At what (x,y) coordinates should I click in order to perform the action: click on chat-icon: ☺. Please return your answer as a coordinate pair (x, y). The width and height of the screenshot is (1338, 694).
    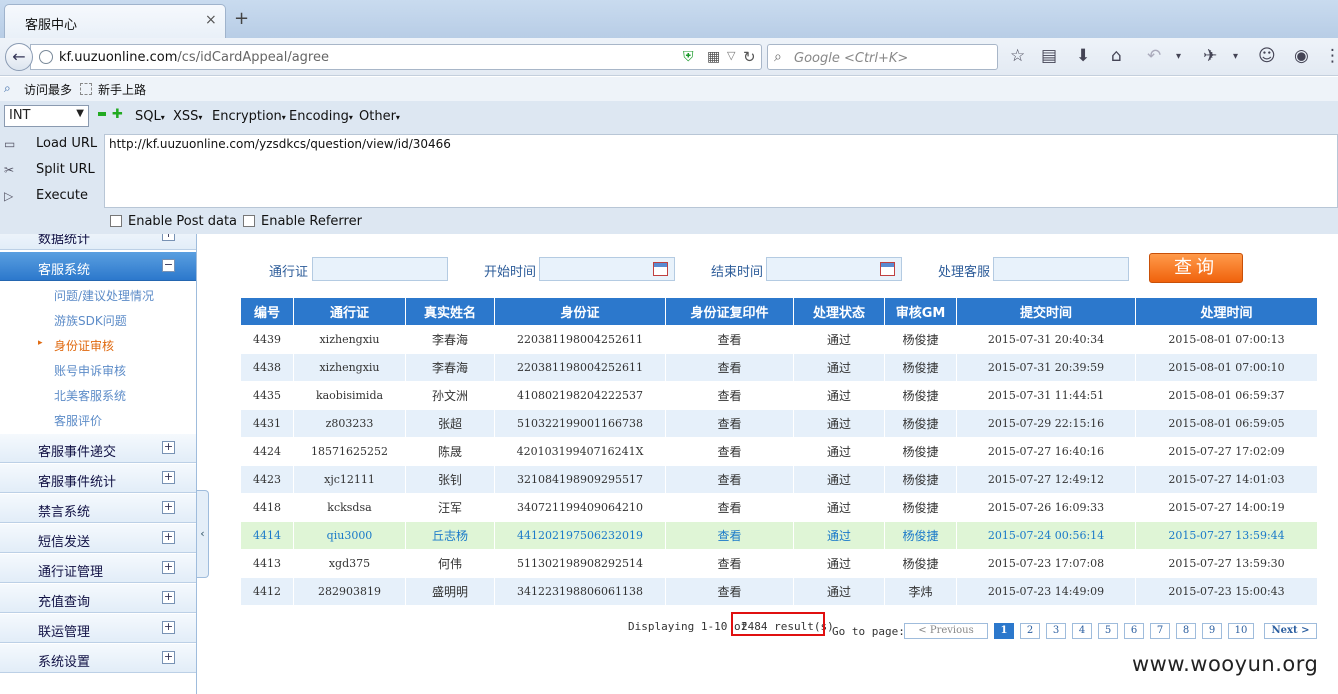
    Looking at the image, I should click on (1267, 56).